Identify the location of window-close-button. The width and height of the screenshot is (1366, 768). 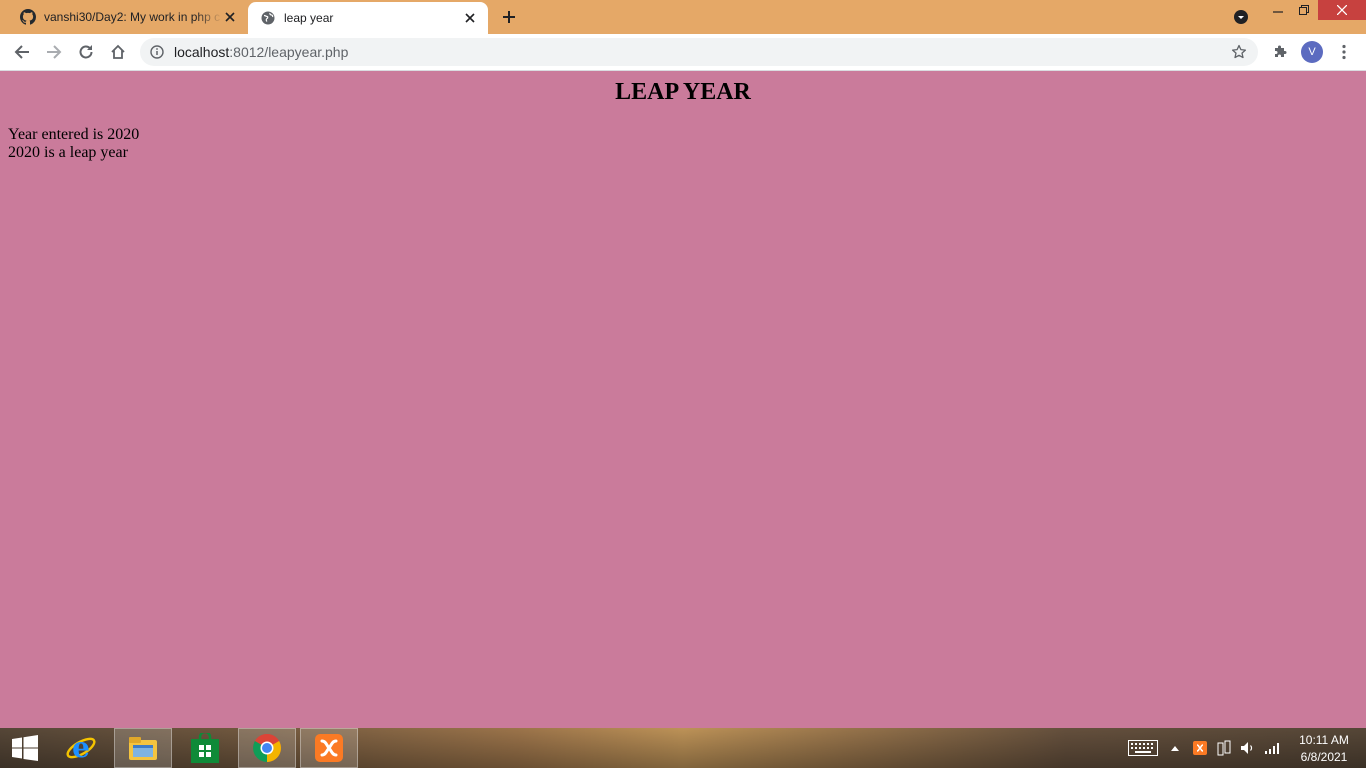
(1342, 10).